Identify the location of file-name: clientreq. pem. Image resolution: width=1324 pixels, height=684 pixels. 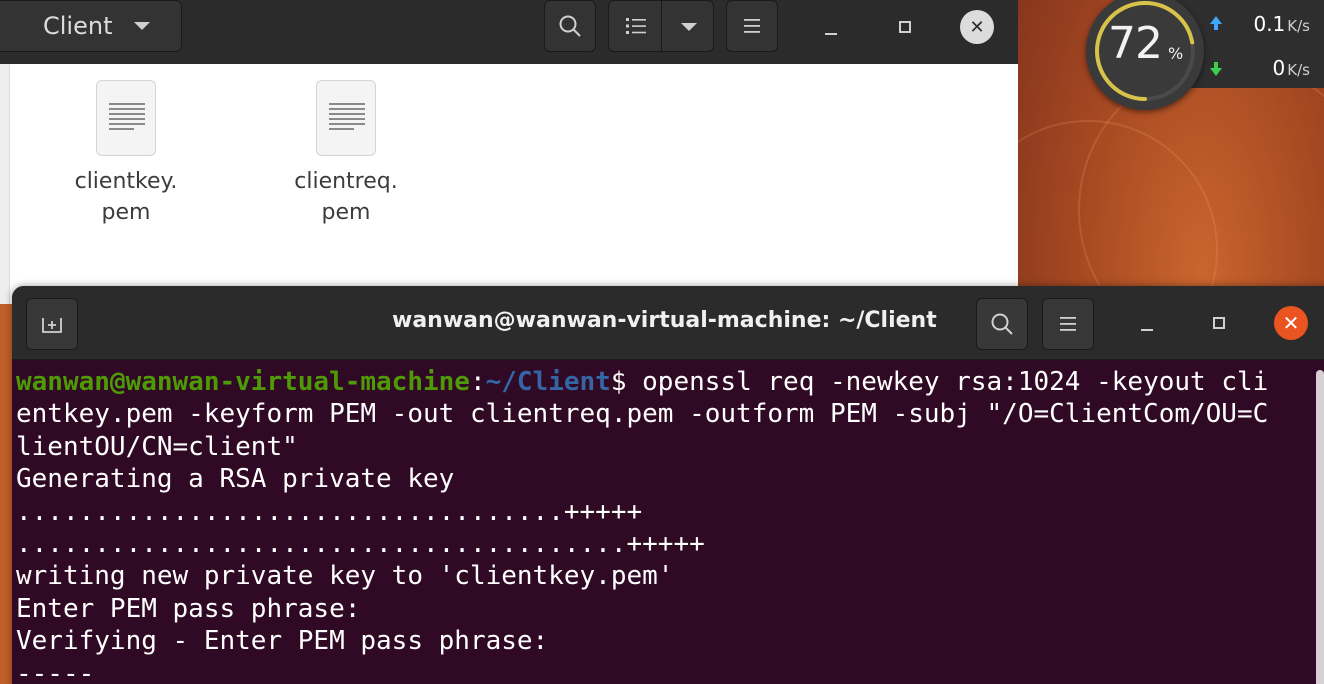
(345, 197).